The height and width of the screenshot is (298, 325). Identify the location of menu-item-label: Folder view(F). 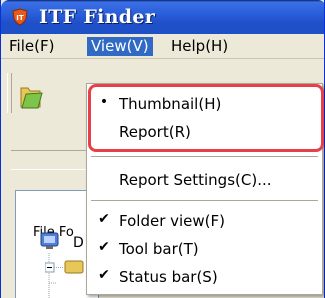
(172, 221).